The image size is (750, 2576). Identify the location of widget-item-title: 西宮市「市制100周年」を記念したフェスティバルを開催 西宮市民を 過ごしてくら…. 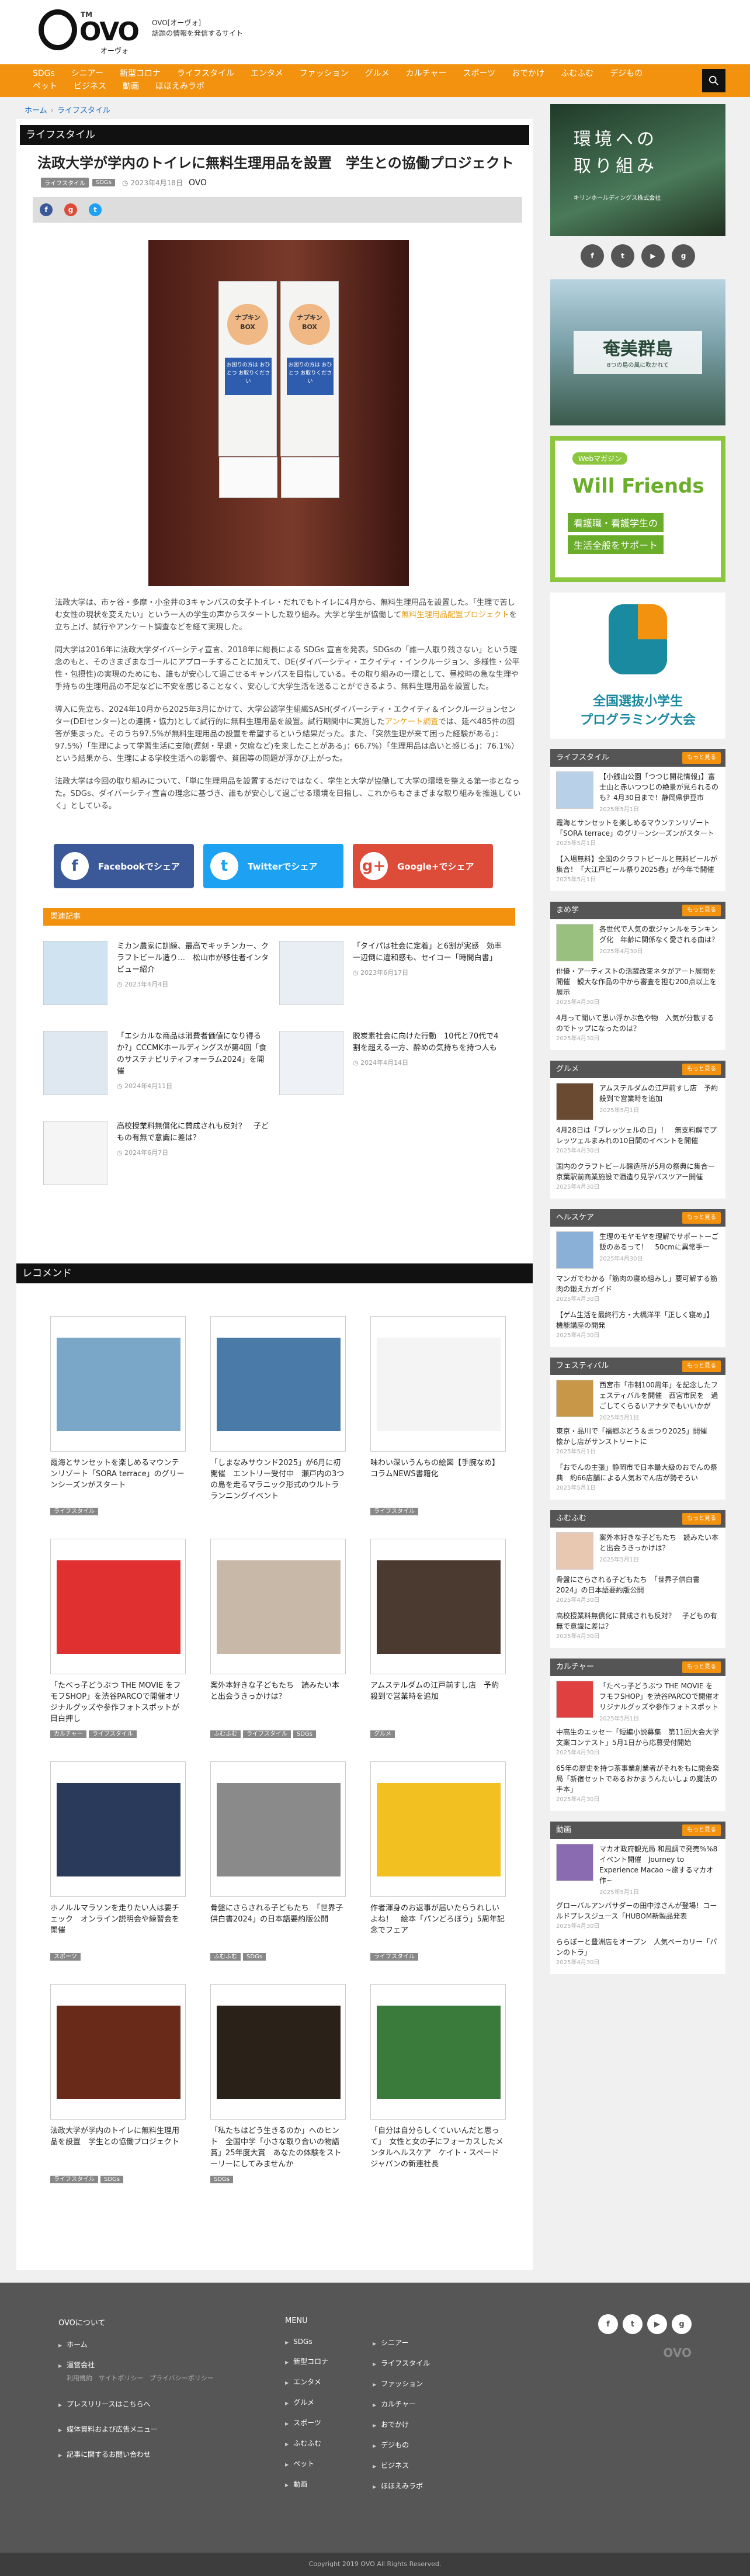
(659, 1396).